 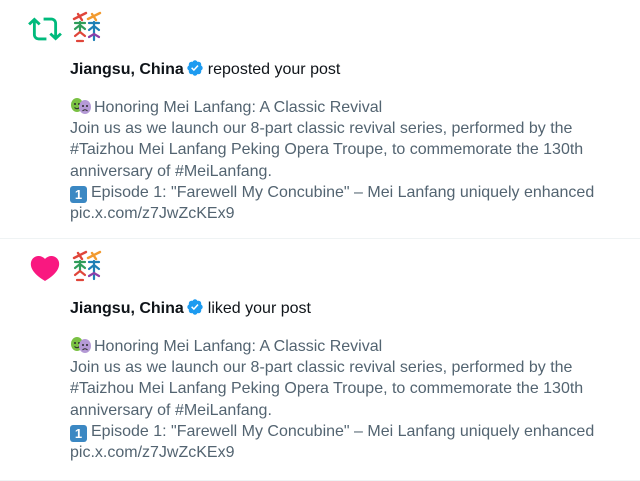 I want to click on notification-header: Jiangsu, China liked your post, so click(x=190, y=309).